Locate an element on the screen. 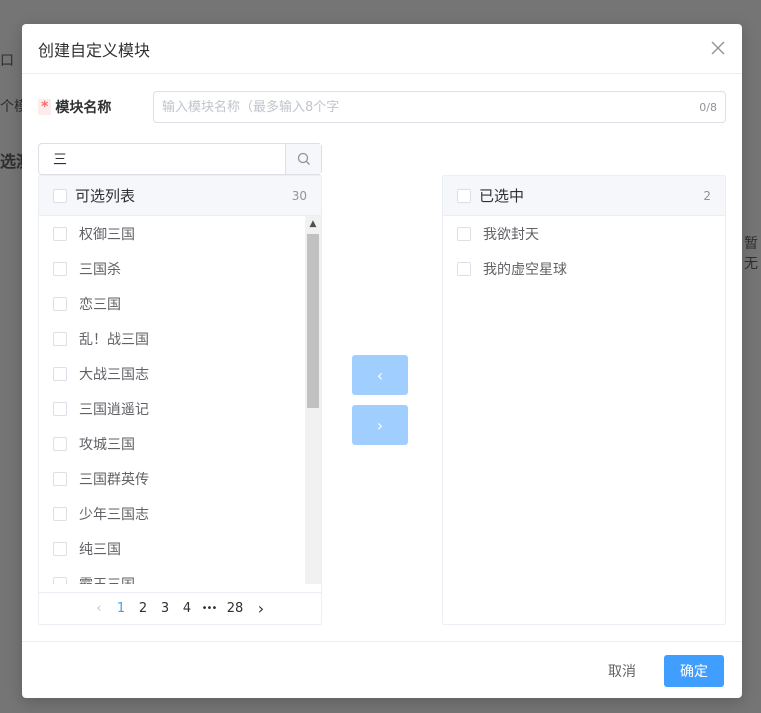 This screenshot has width=761, height=713. module-name-row: * 模块名称 0/8 is located at coordinates (382, 107).